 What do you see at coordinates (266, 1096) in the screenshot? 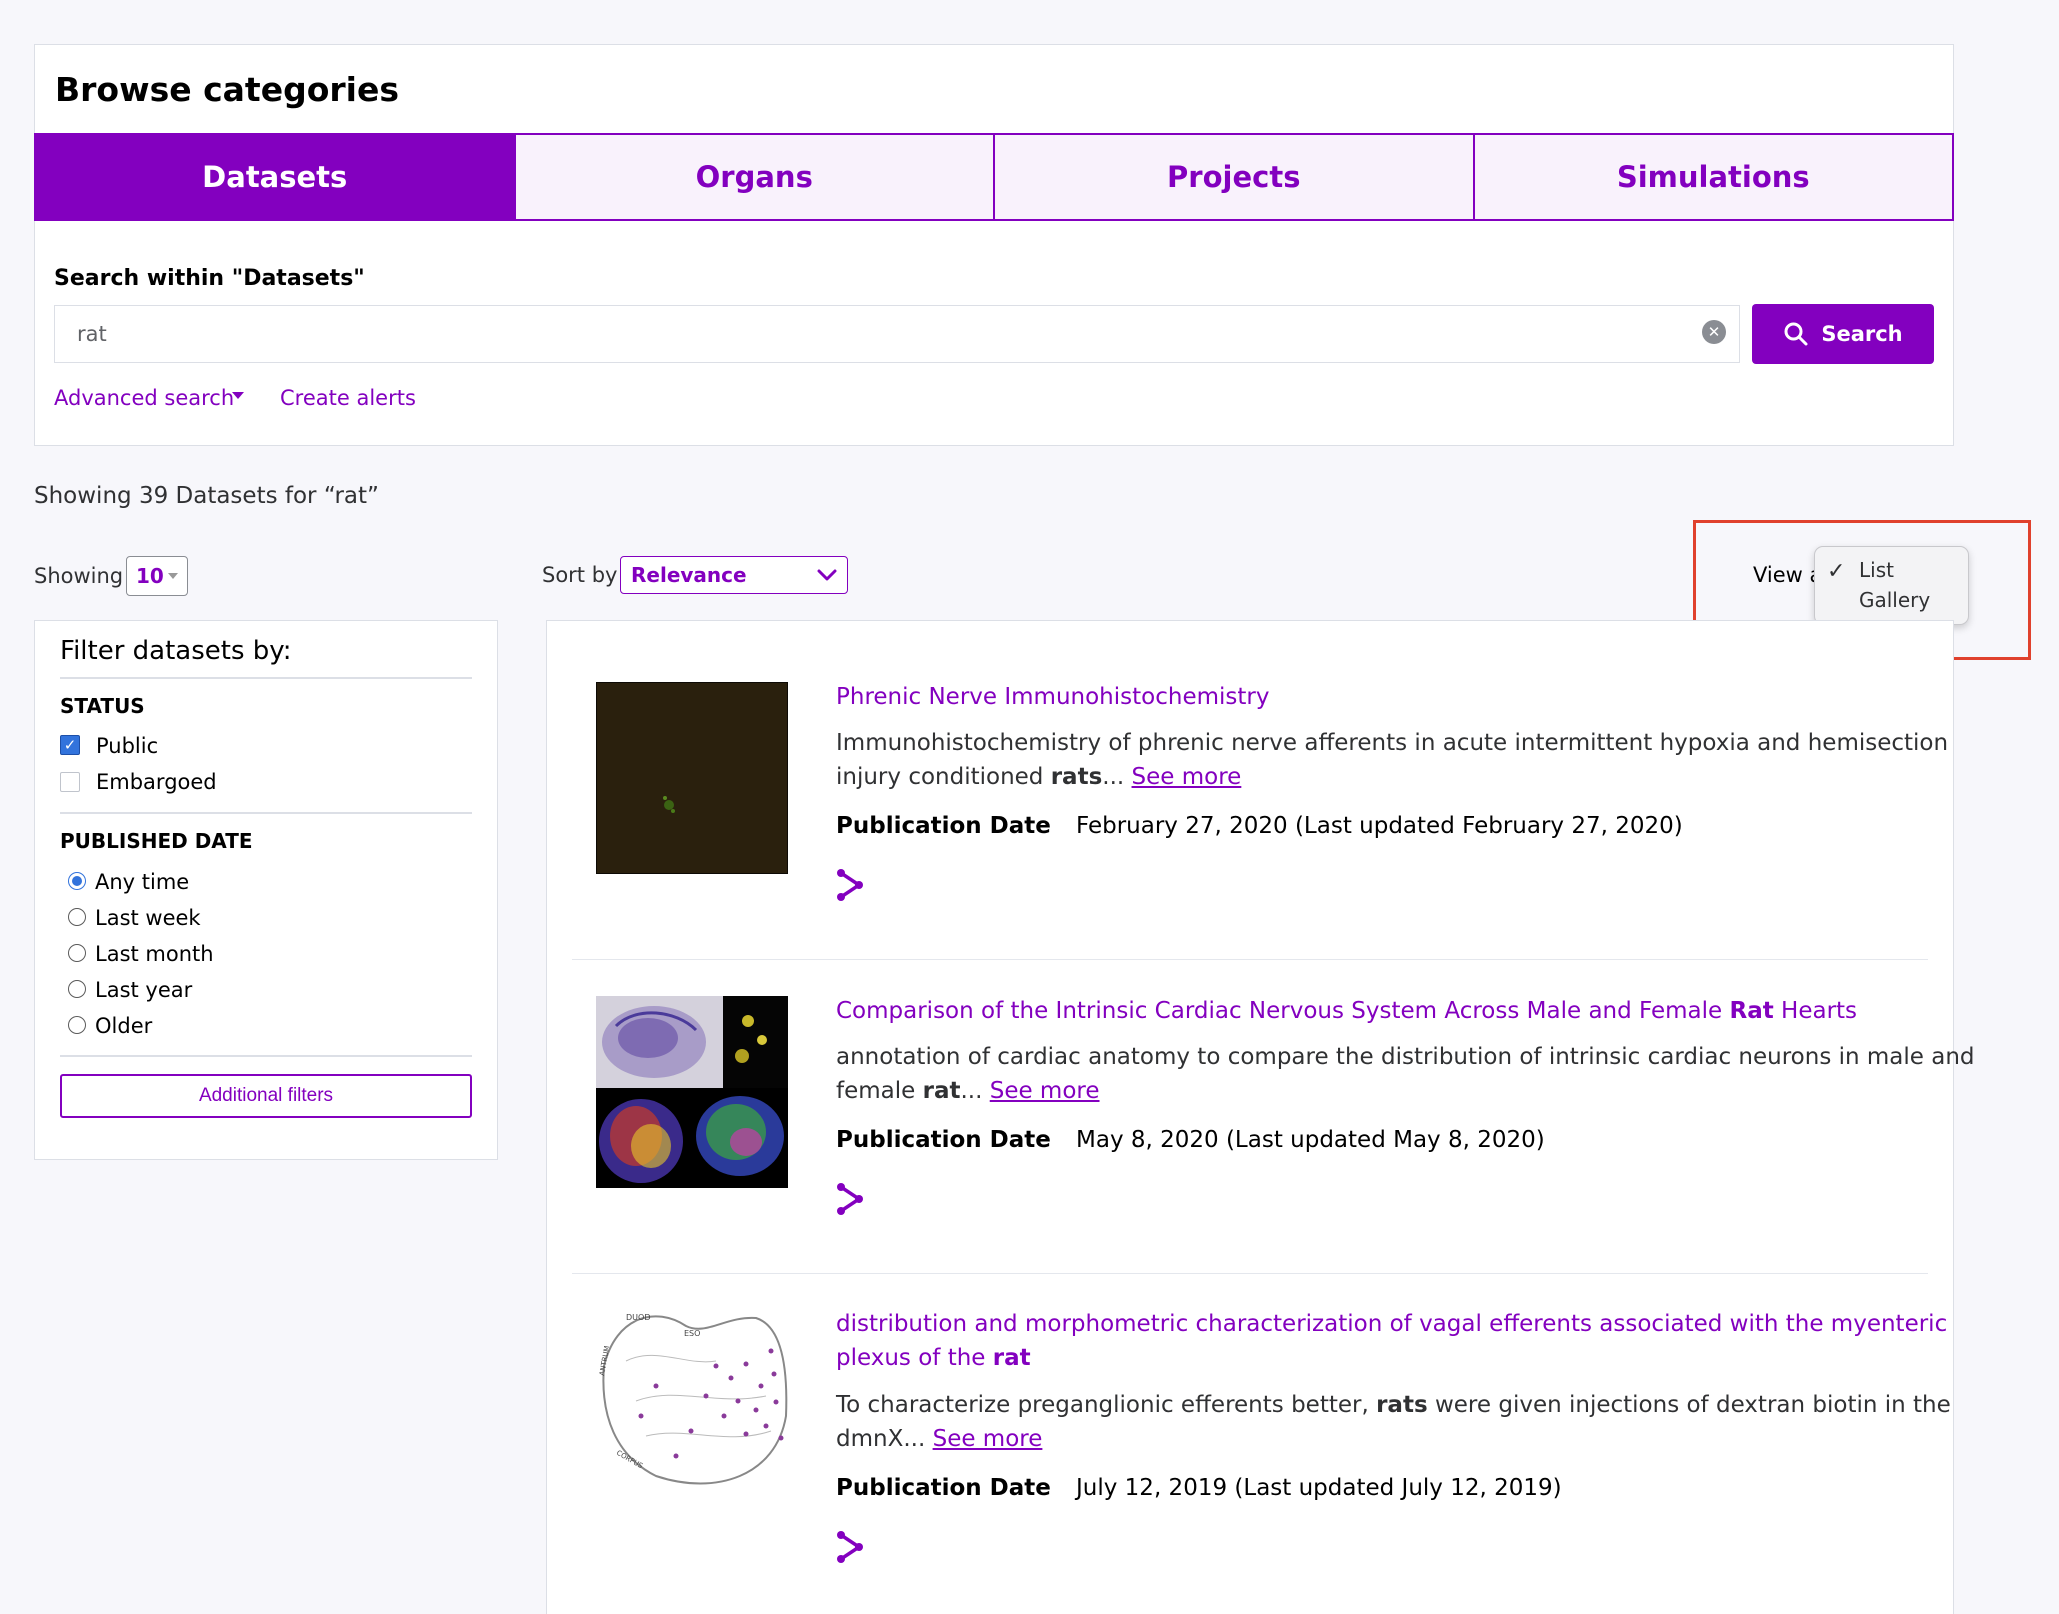
I see `additional-filters-button: Additional filters` at bounding box center [266, 1096].